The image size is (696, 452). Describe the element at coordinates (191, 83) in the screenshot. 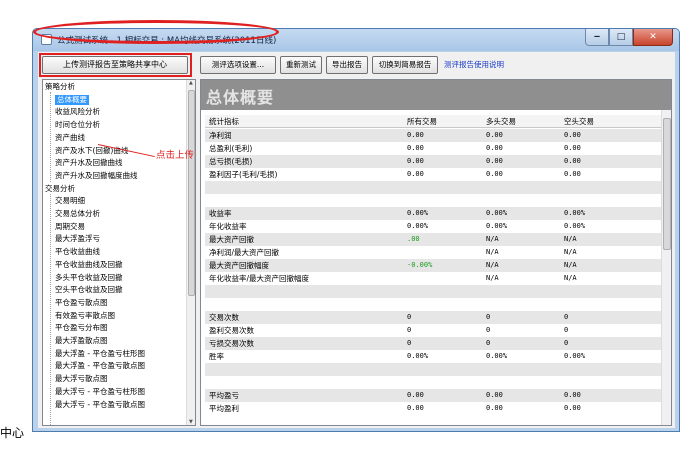

I see `scroll-up-icon: ▲` at that location.